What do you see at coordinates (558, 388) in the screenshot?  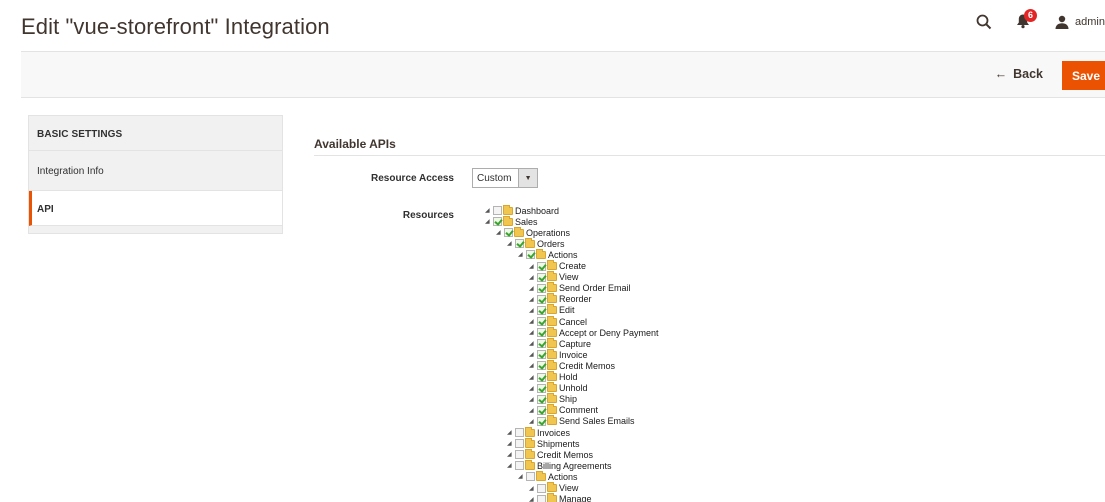 I see `tree-node: ◢ Unhold` at bounding box center [558, 388].